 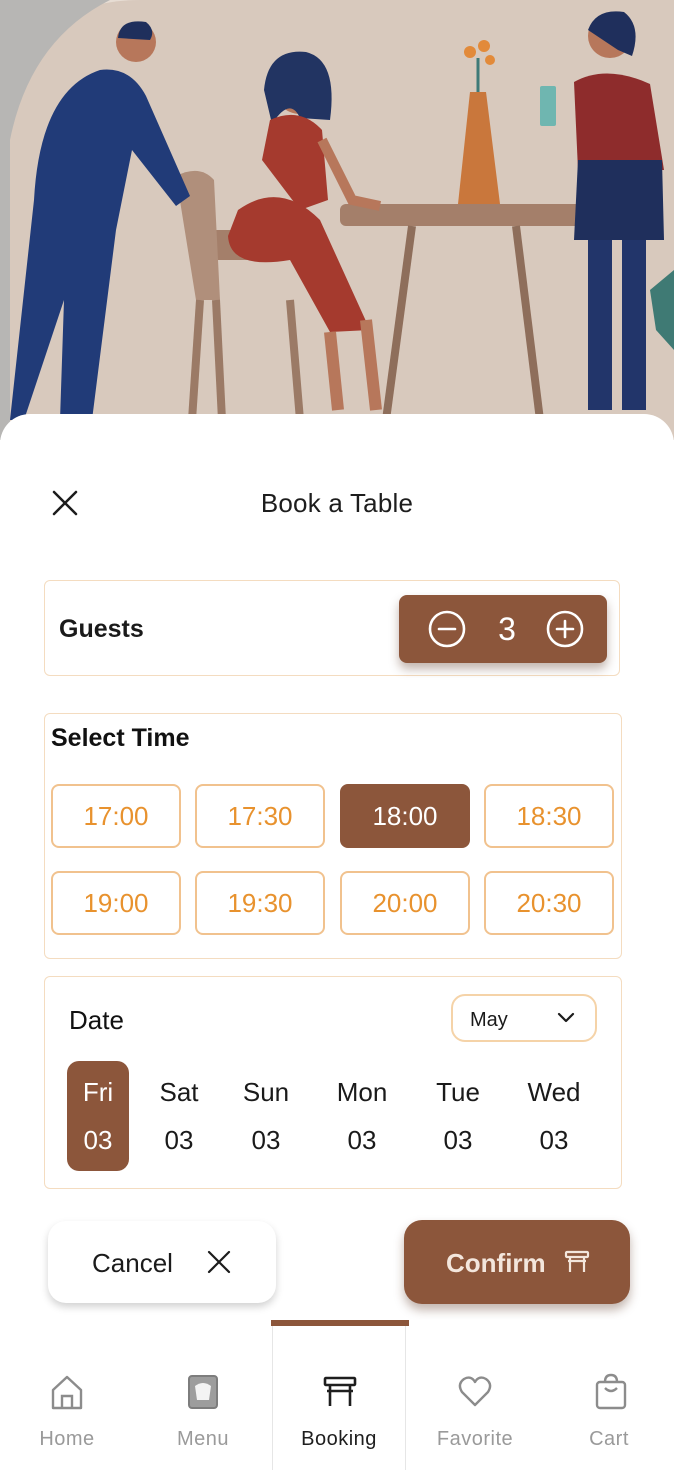 I want to click on nav-menu-label: Menu, so click(x=203, y=1439).